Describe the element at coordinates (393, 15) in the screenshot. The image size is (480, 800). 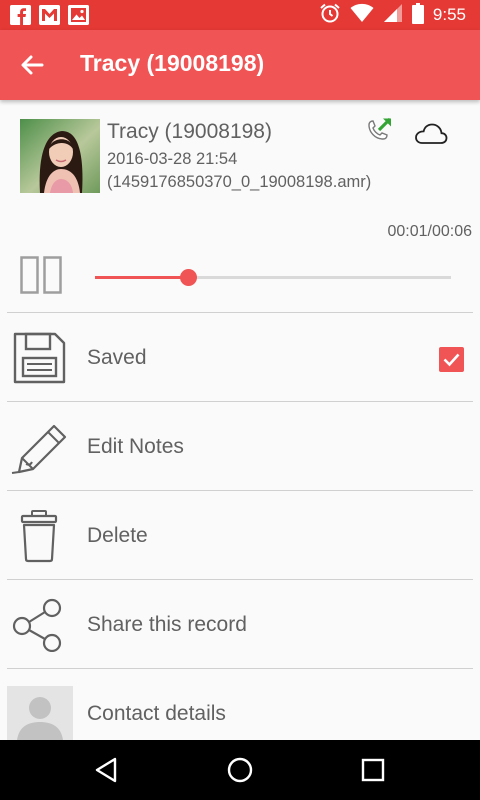
I see `signal-icon` at that location.